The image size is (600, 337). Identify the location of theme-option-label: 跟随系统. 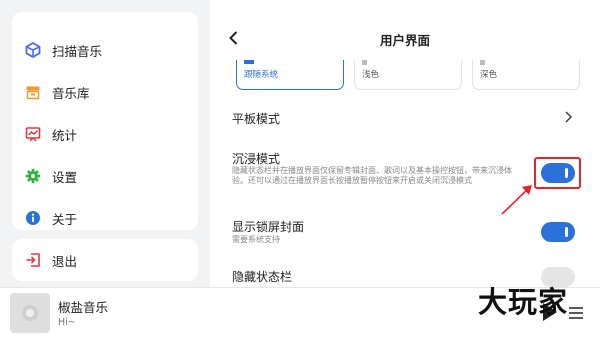
(261, 75).